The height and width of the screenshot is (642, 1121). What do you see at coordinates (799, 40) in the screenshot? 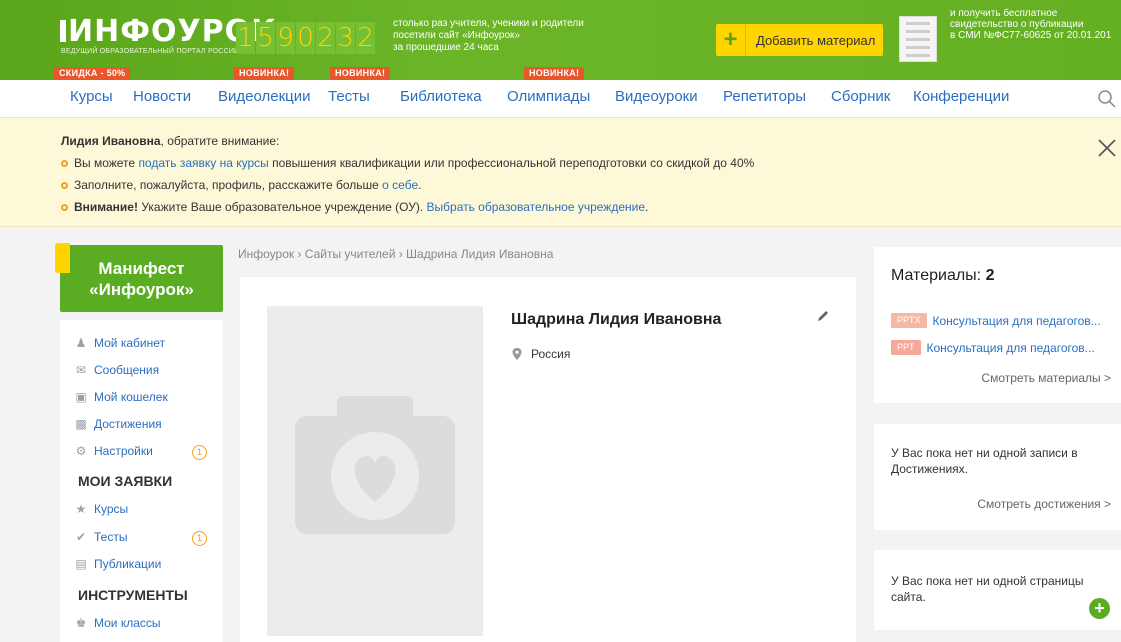
I see `add-material-button: + Добавить материал` at bounding box center [799, 40].